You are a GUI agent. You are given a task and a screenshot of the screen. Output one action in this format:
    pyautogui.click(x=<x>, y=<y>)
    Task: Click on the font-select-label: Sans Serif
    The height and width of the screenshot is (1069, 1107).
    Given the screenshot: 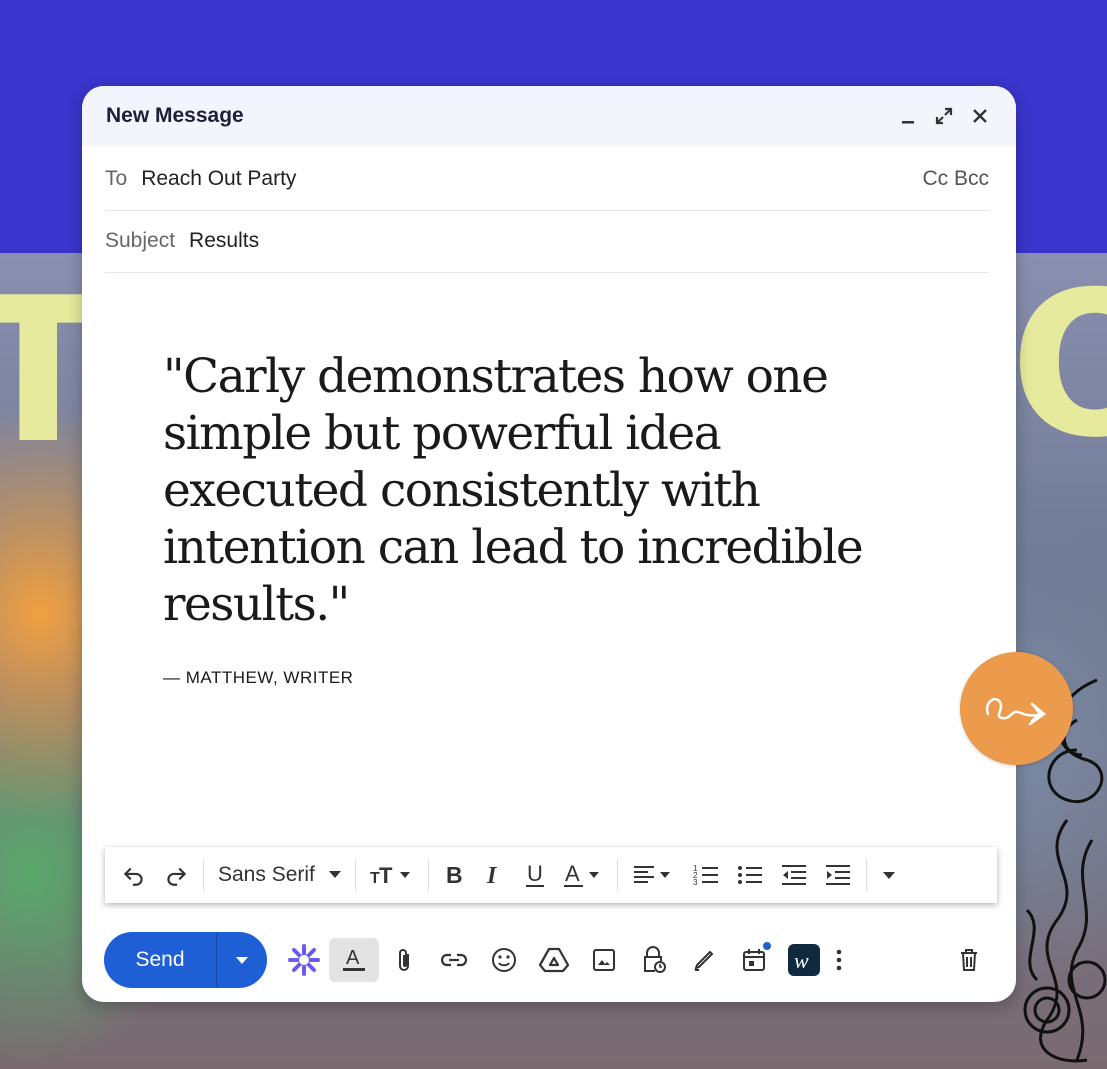 What is the action you would take?
    pyautogui.click(x=266, y=874)
    